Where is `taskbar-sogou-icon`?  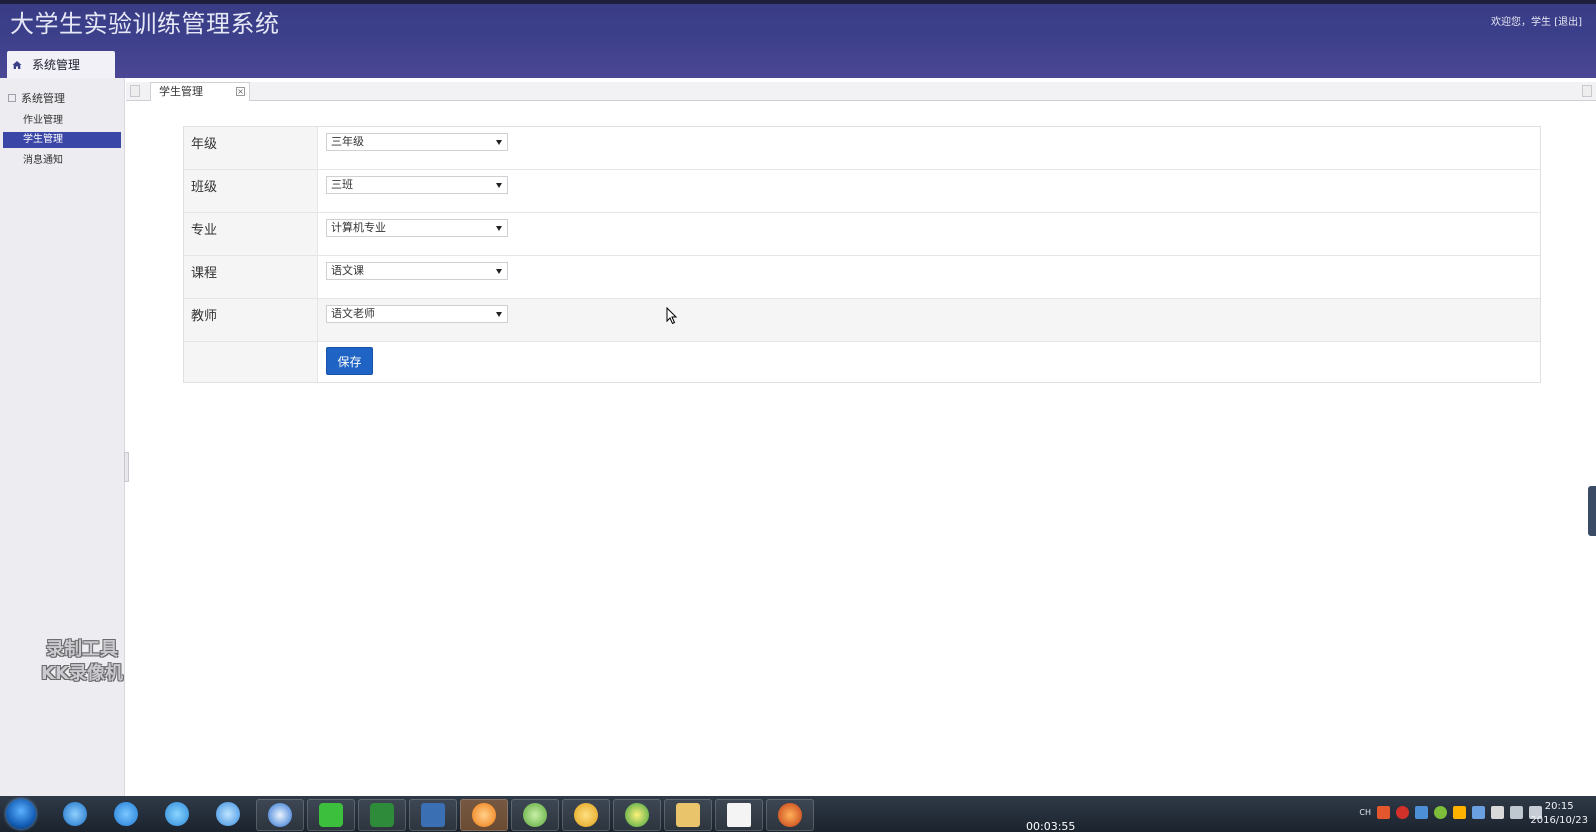
taskbar-sogou-icon is located at coordinates (280, 815).